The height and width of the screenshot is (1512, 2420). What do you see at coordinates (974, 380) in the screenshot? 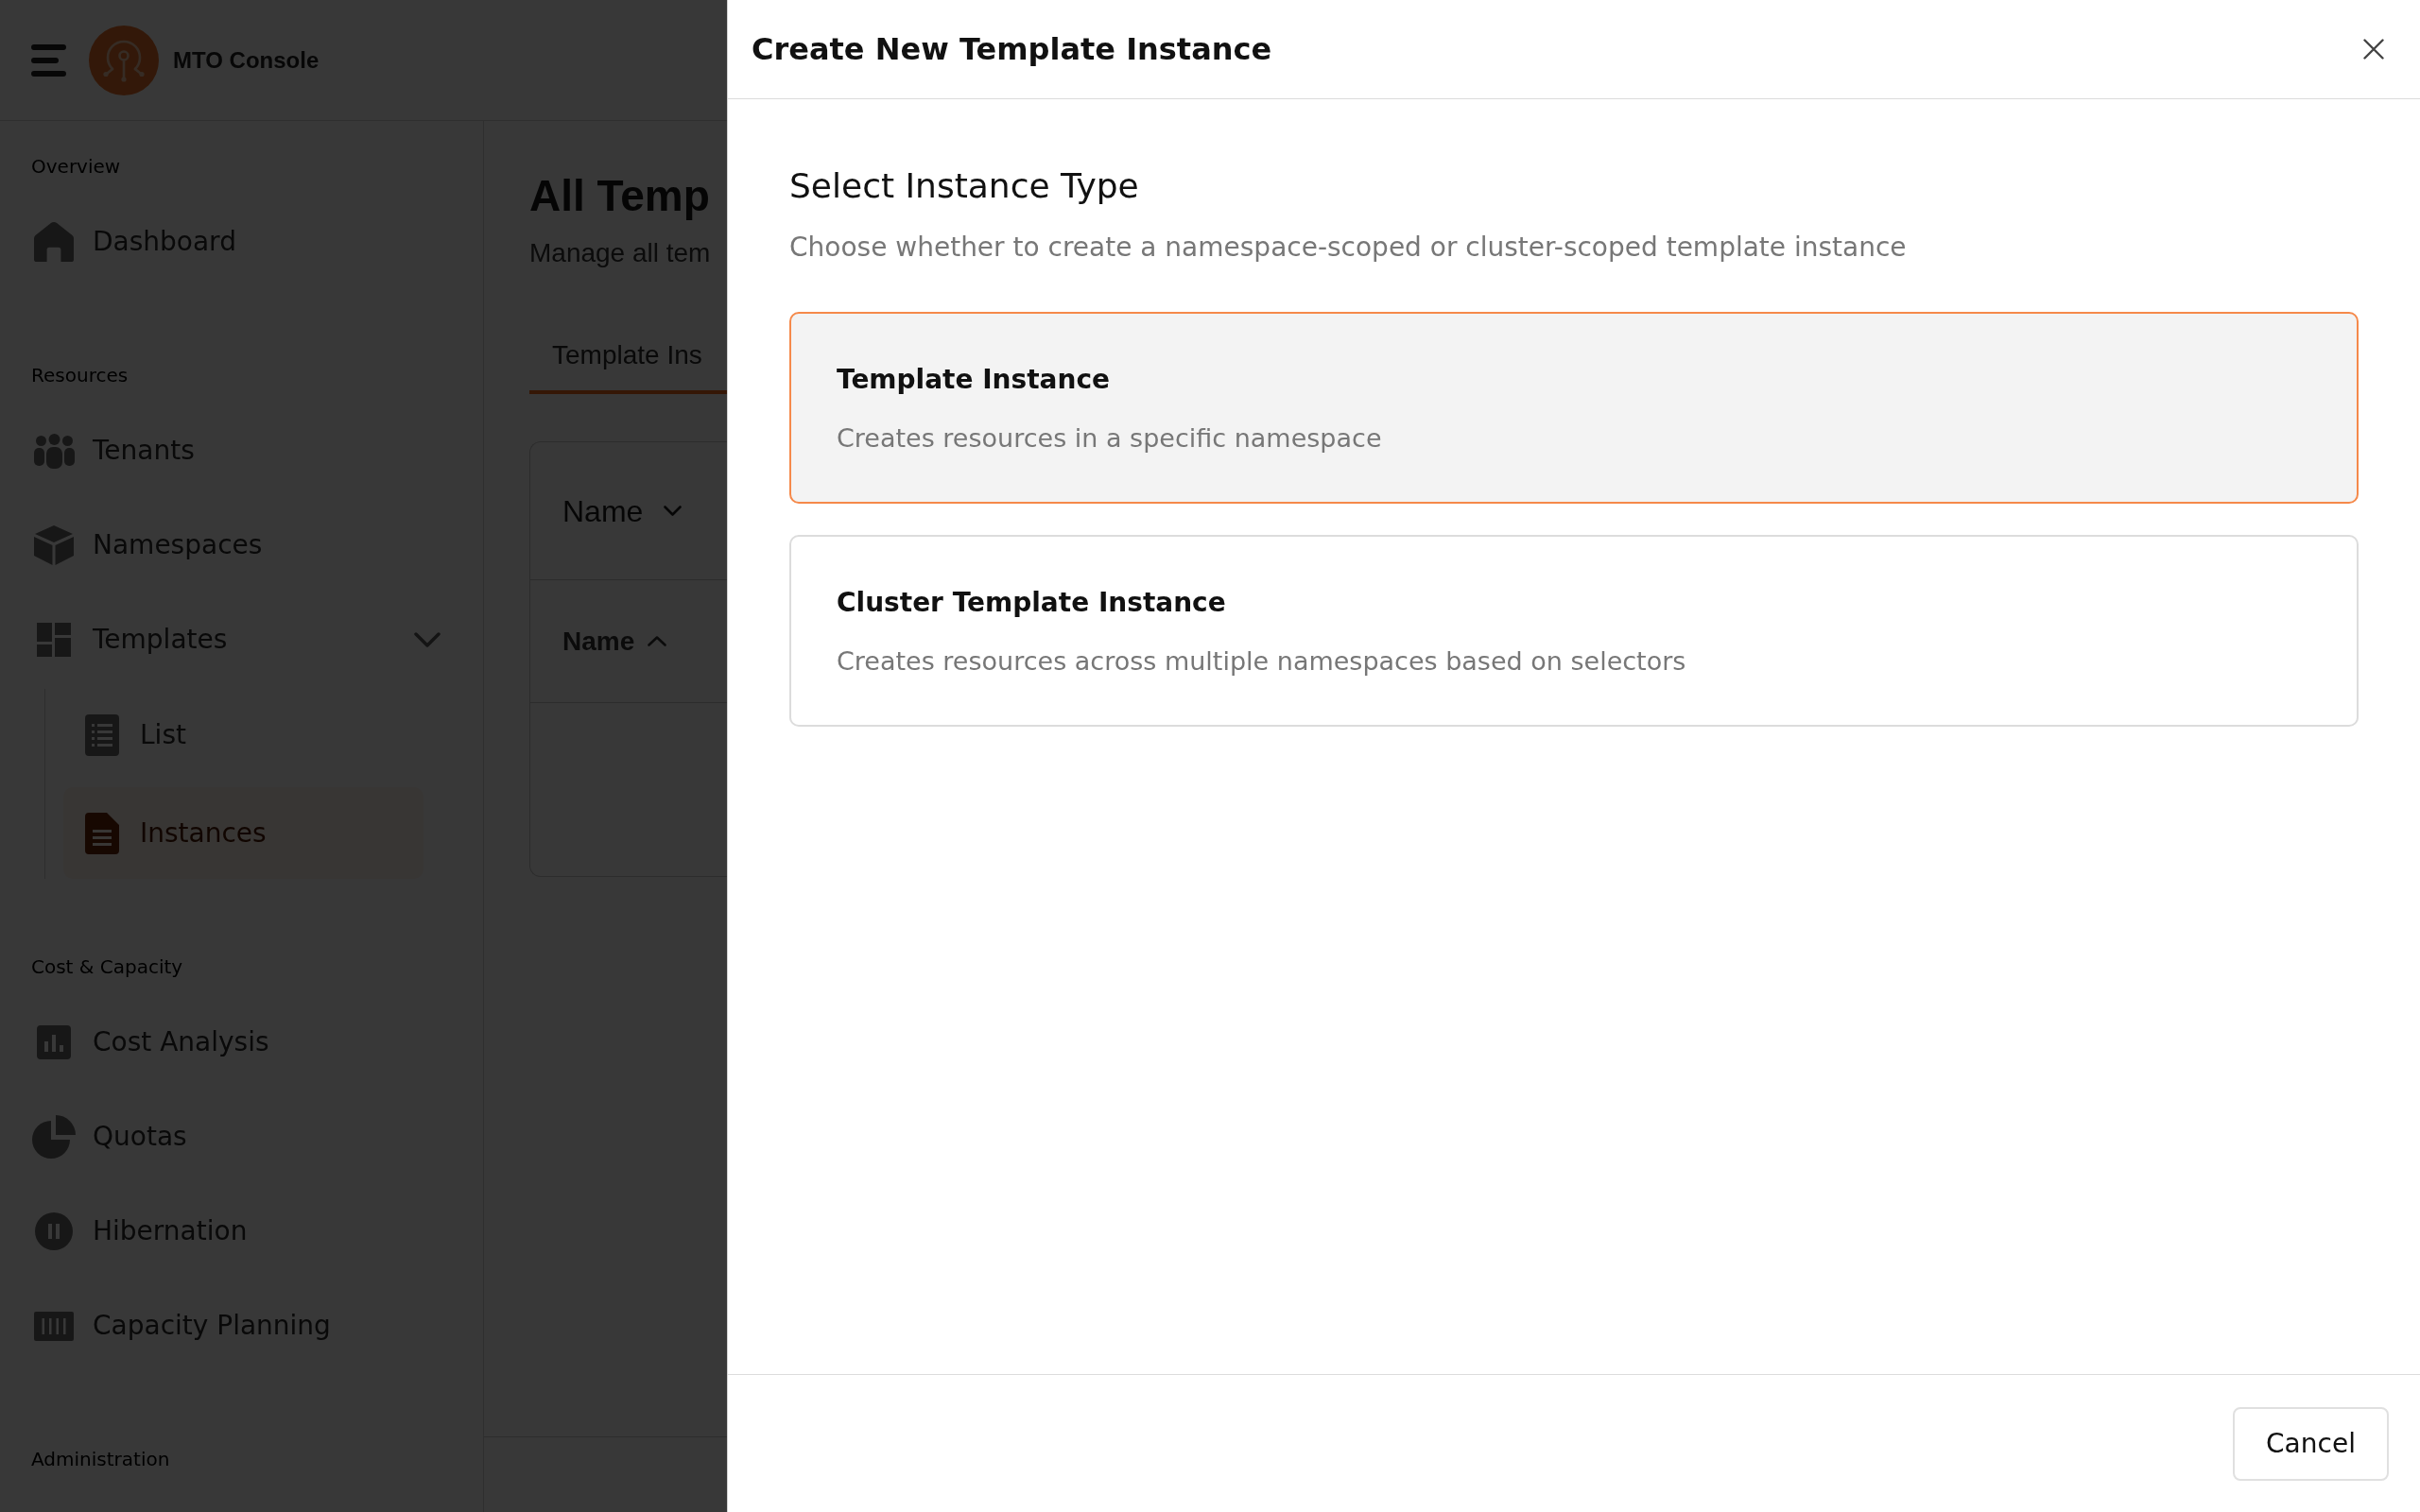
I see `option-title: Template Instance` at bounding box center [974, 380].